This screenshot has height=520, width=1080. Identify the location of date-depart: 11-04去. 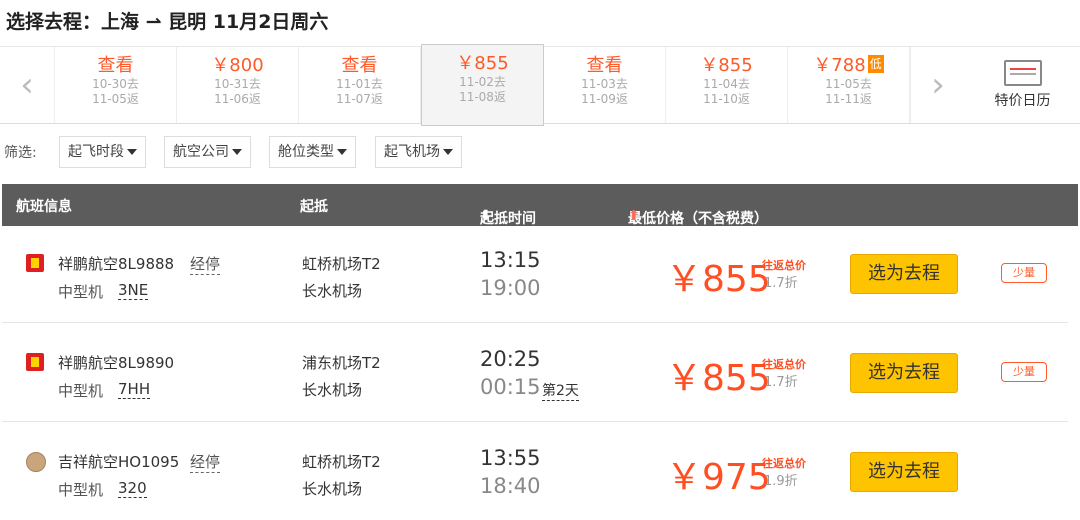
(726, 84).